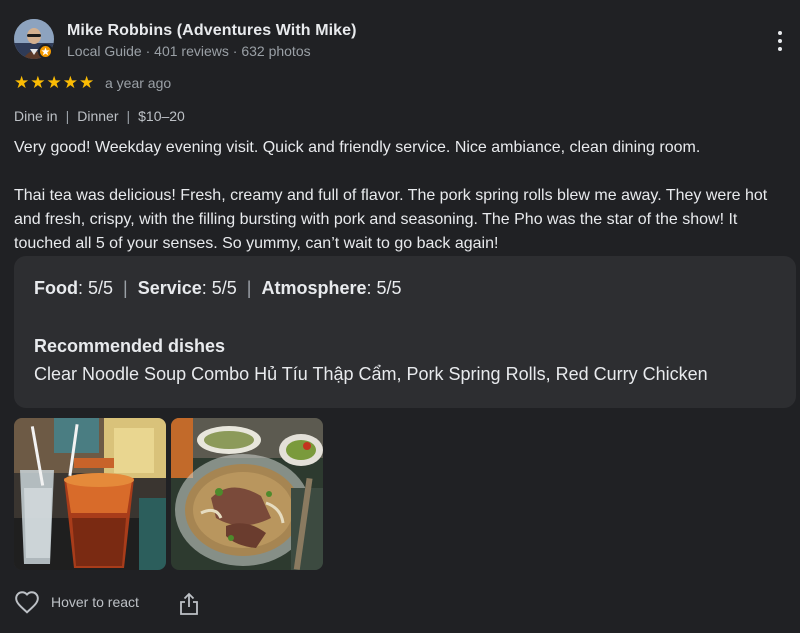 This screenshot has width=800, height=633. I want to click on attr-price: $10–20, so click(161, 116).